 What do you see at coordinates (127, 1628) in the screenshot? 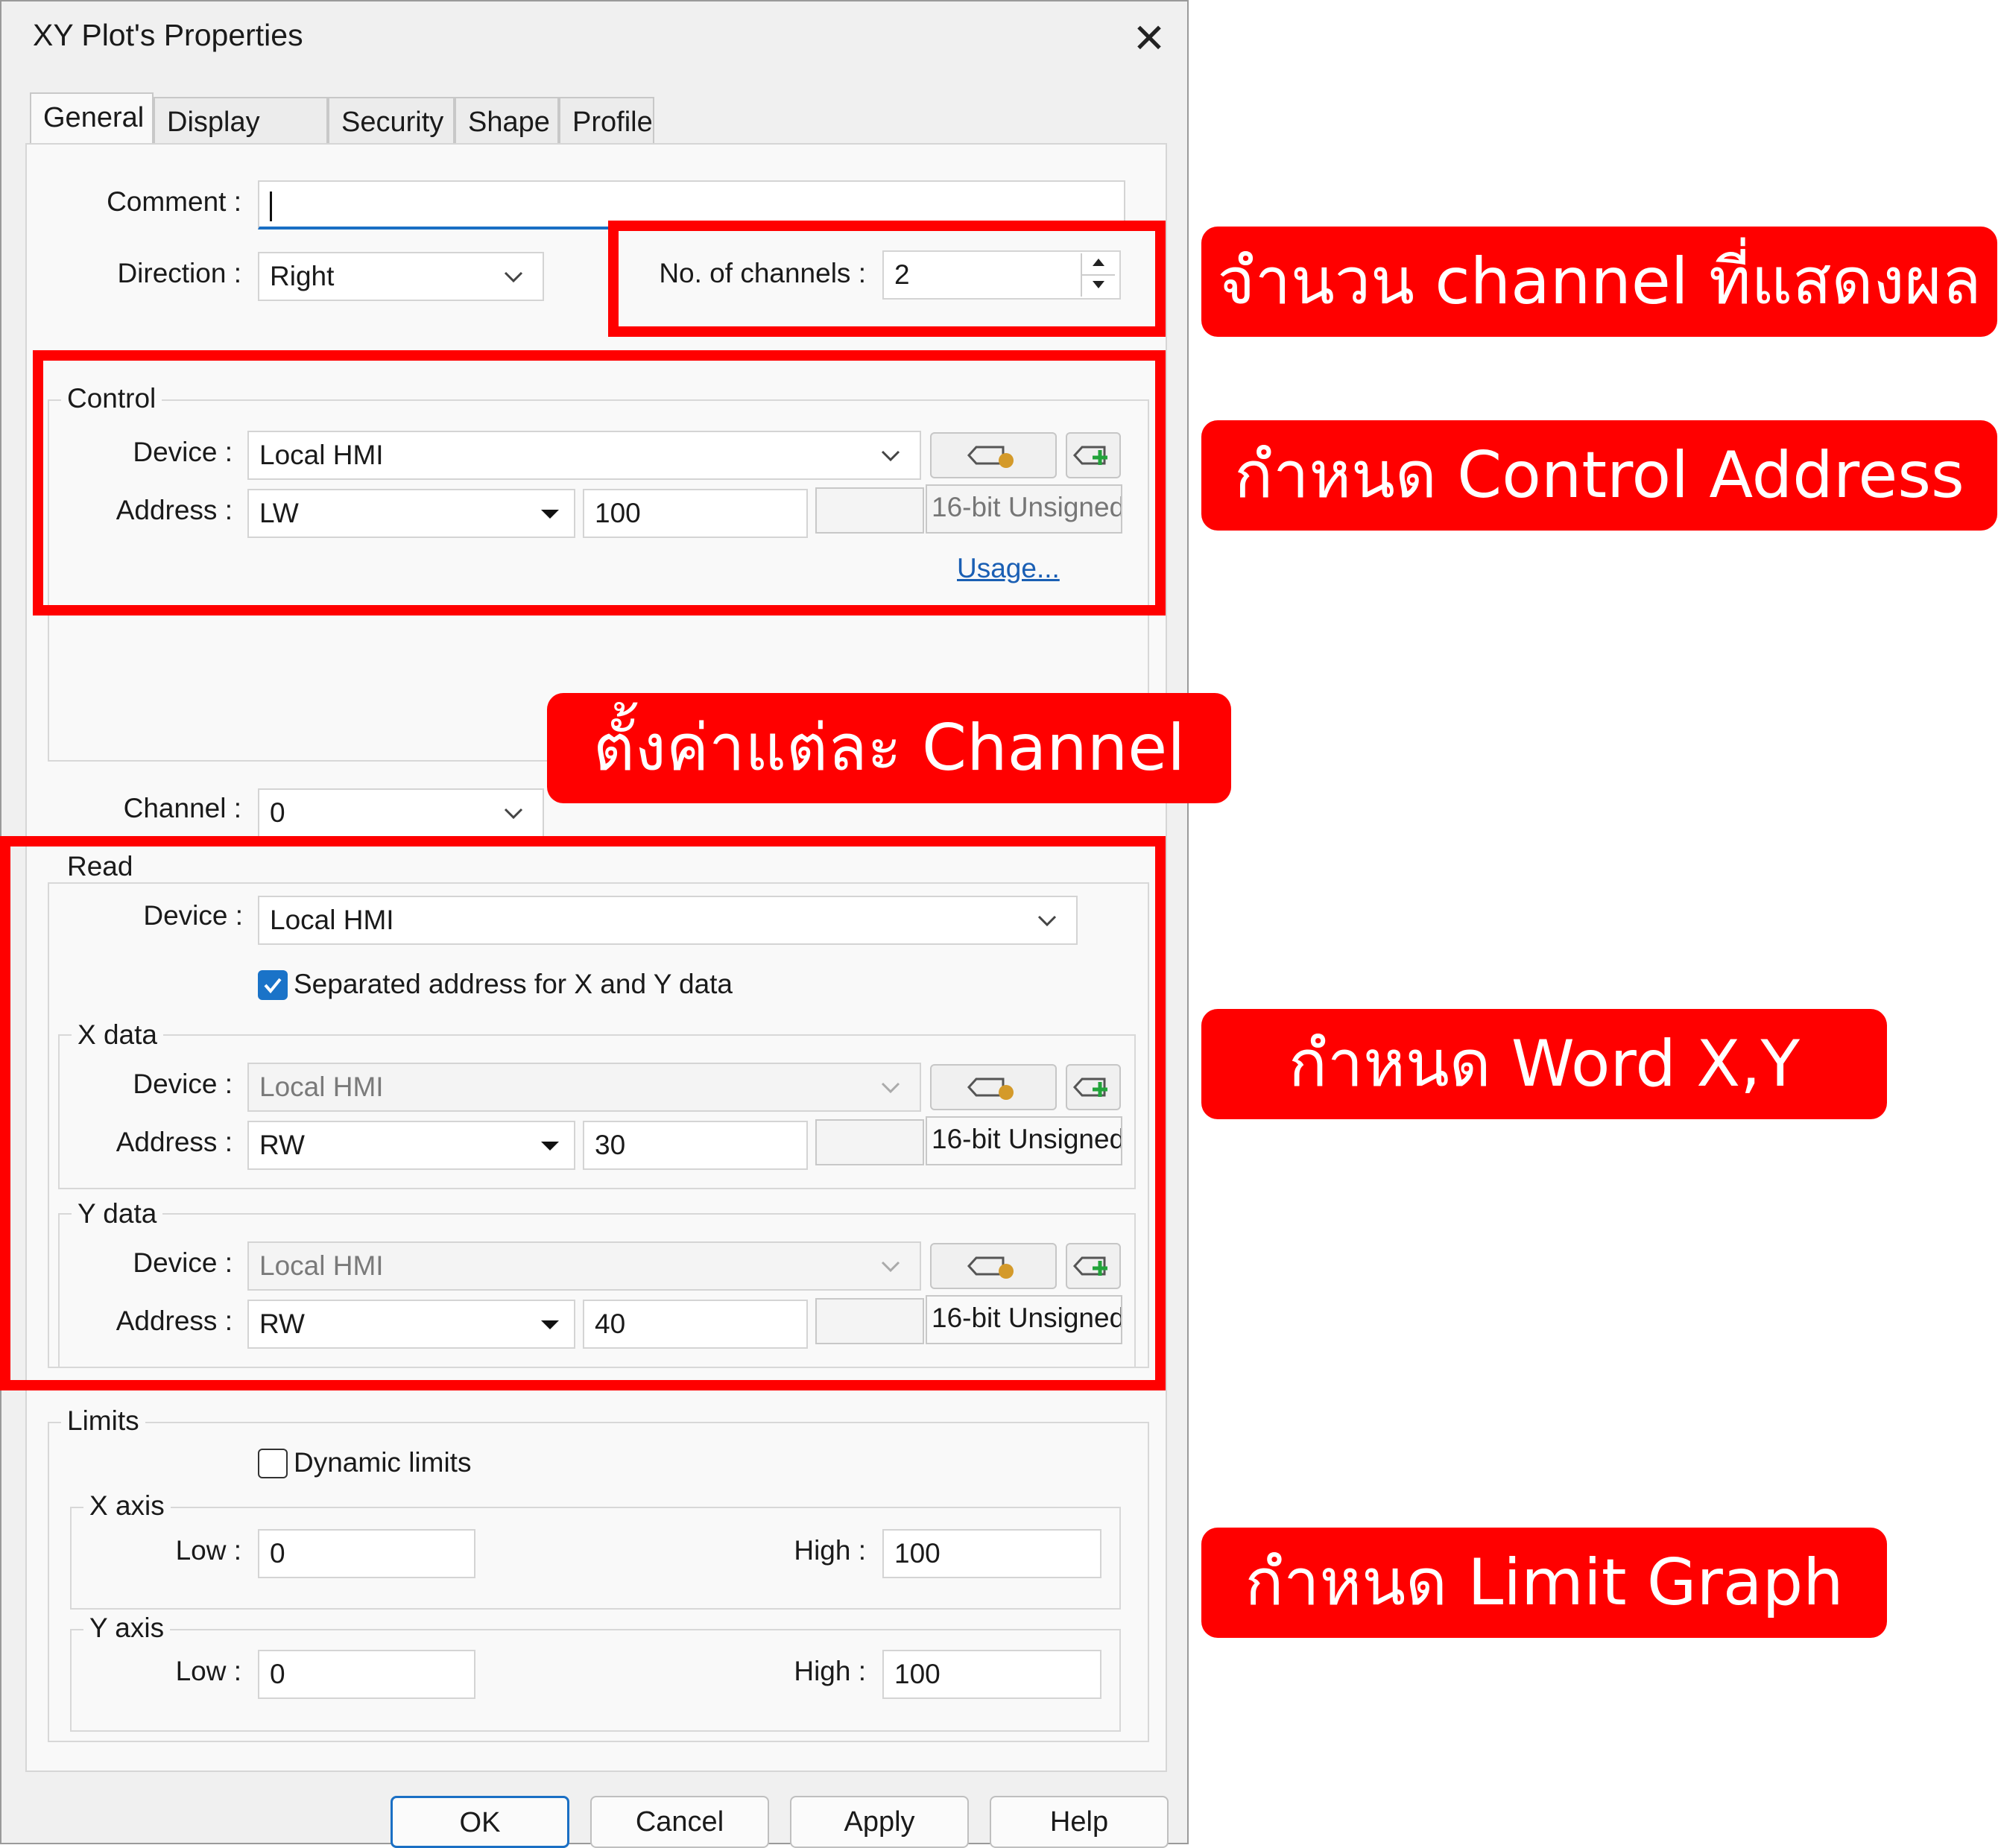
I see `y-axis-legend: Y axis` at bounding box center [127, 1628].